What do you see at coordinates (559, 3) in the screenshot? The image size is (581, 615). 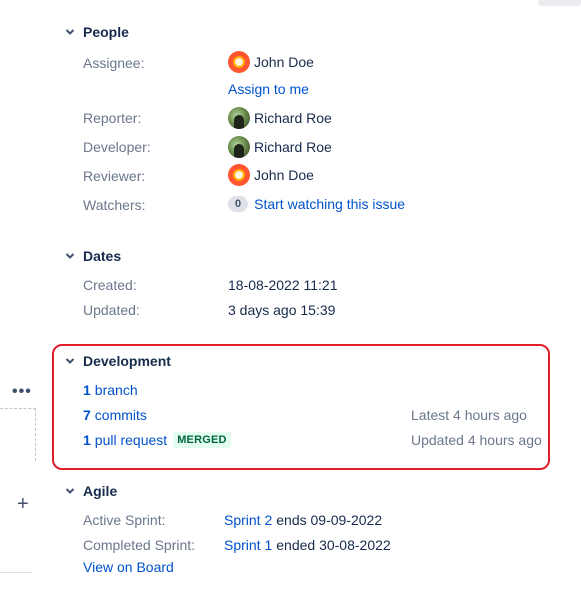 I see `top-right-tab` at bounding box center [559, 3].